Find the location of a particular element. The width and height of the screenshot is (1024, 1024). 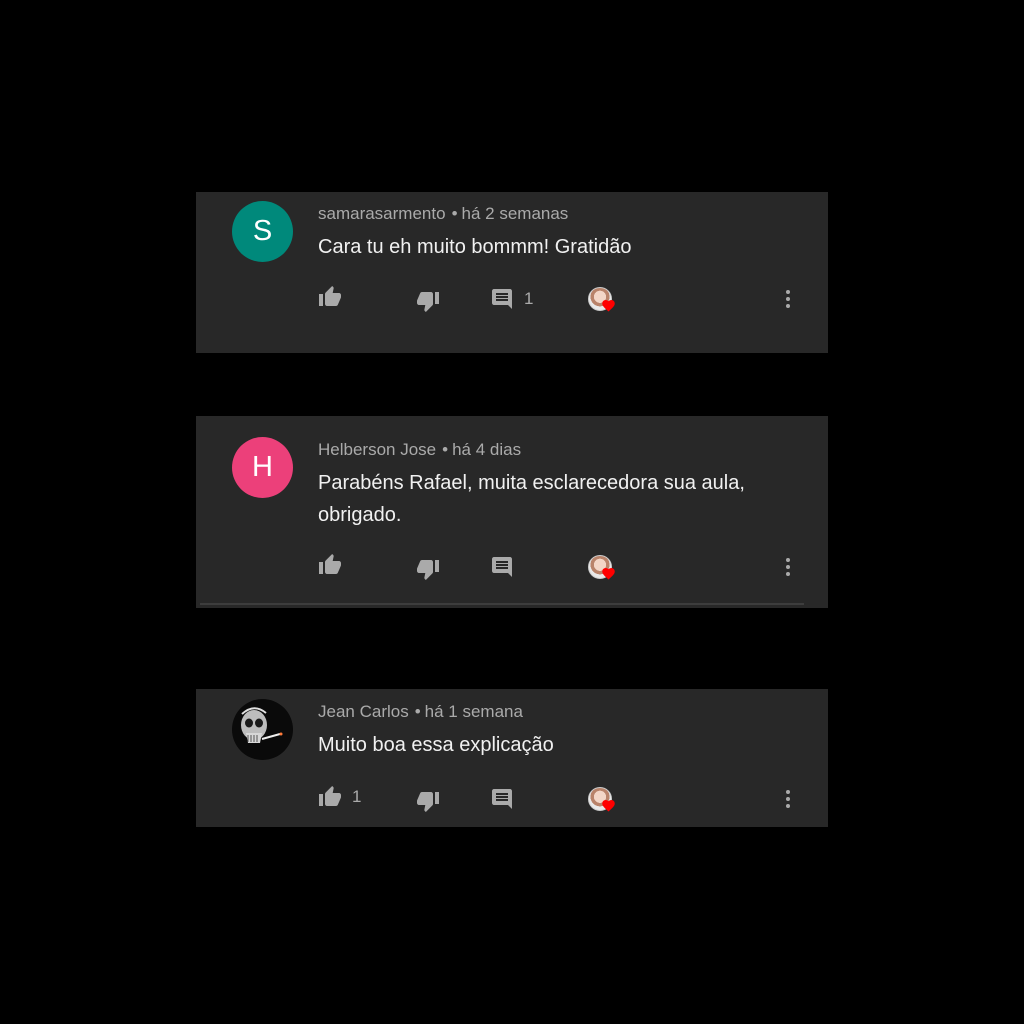

comment-meta: Helberson Jose • há 4 dias is located at coordinates (419, 450).